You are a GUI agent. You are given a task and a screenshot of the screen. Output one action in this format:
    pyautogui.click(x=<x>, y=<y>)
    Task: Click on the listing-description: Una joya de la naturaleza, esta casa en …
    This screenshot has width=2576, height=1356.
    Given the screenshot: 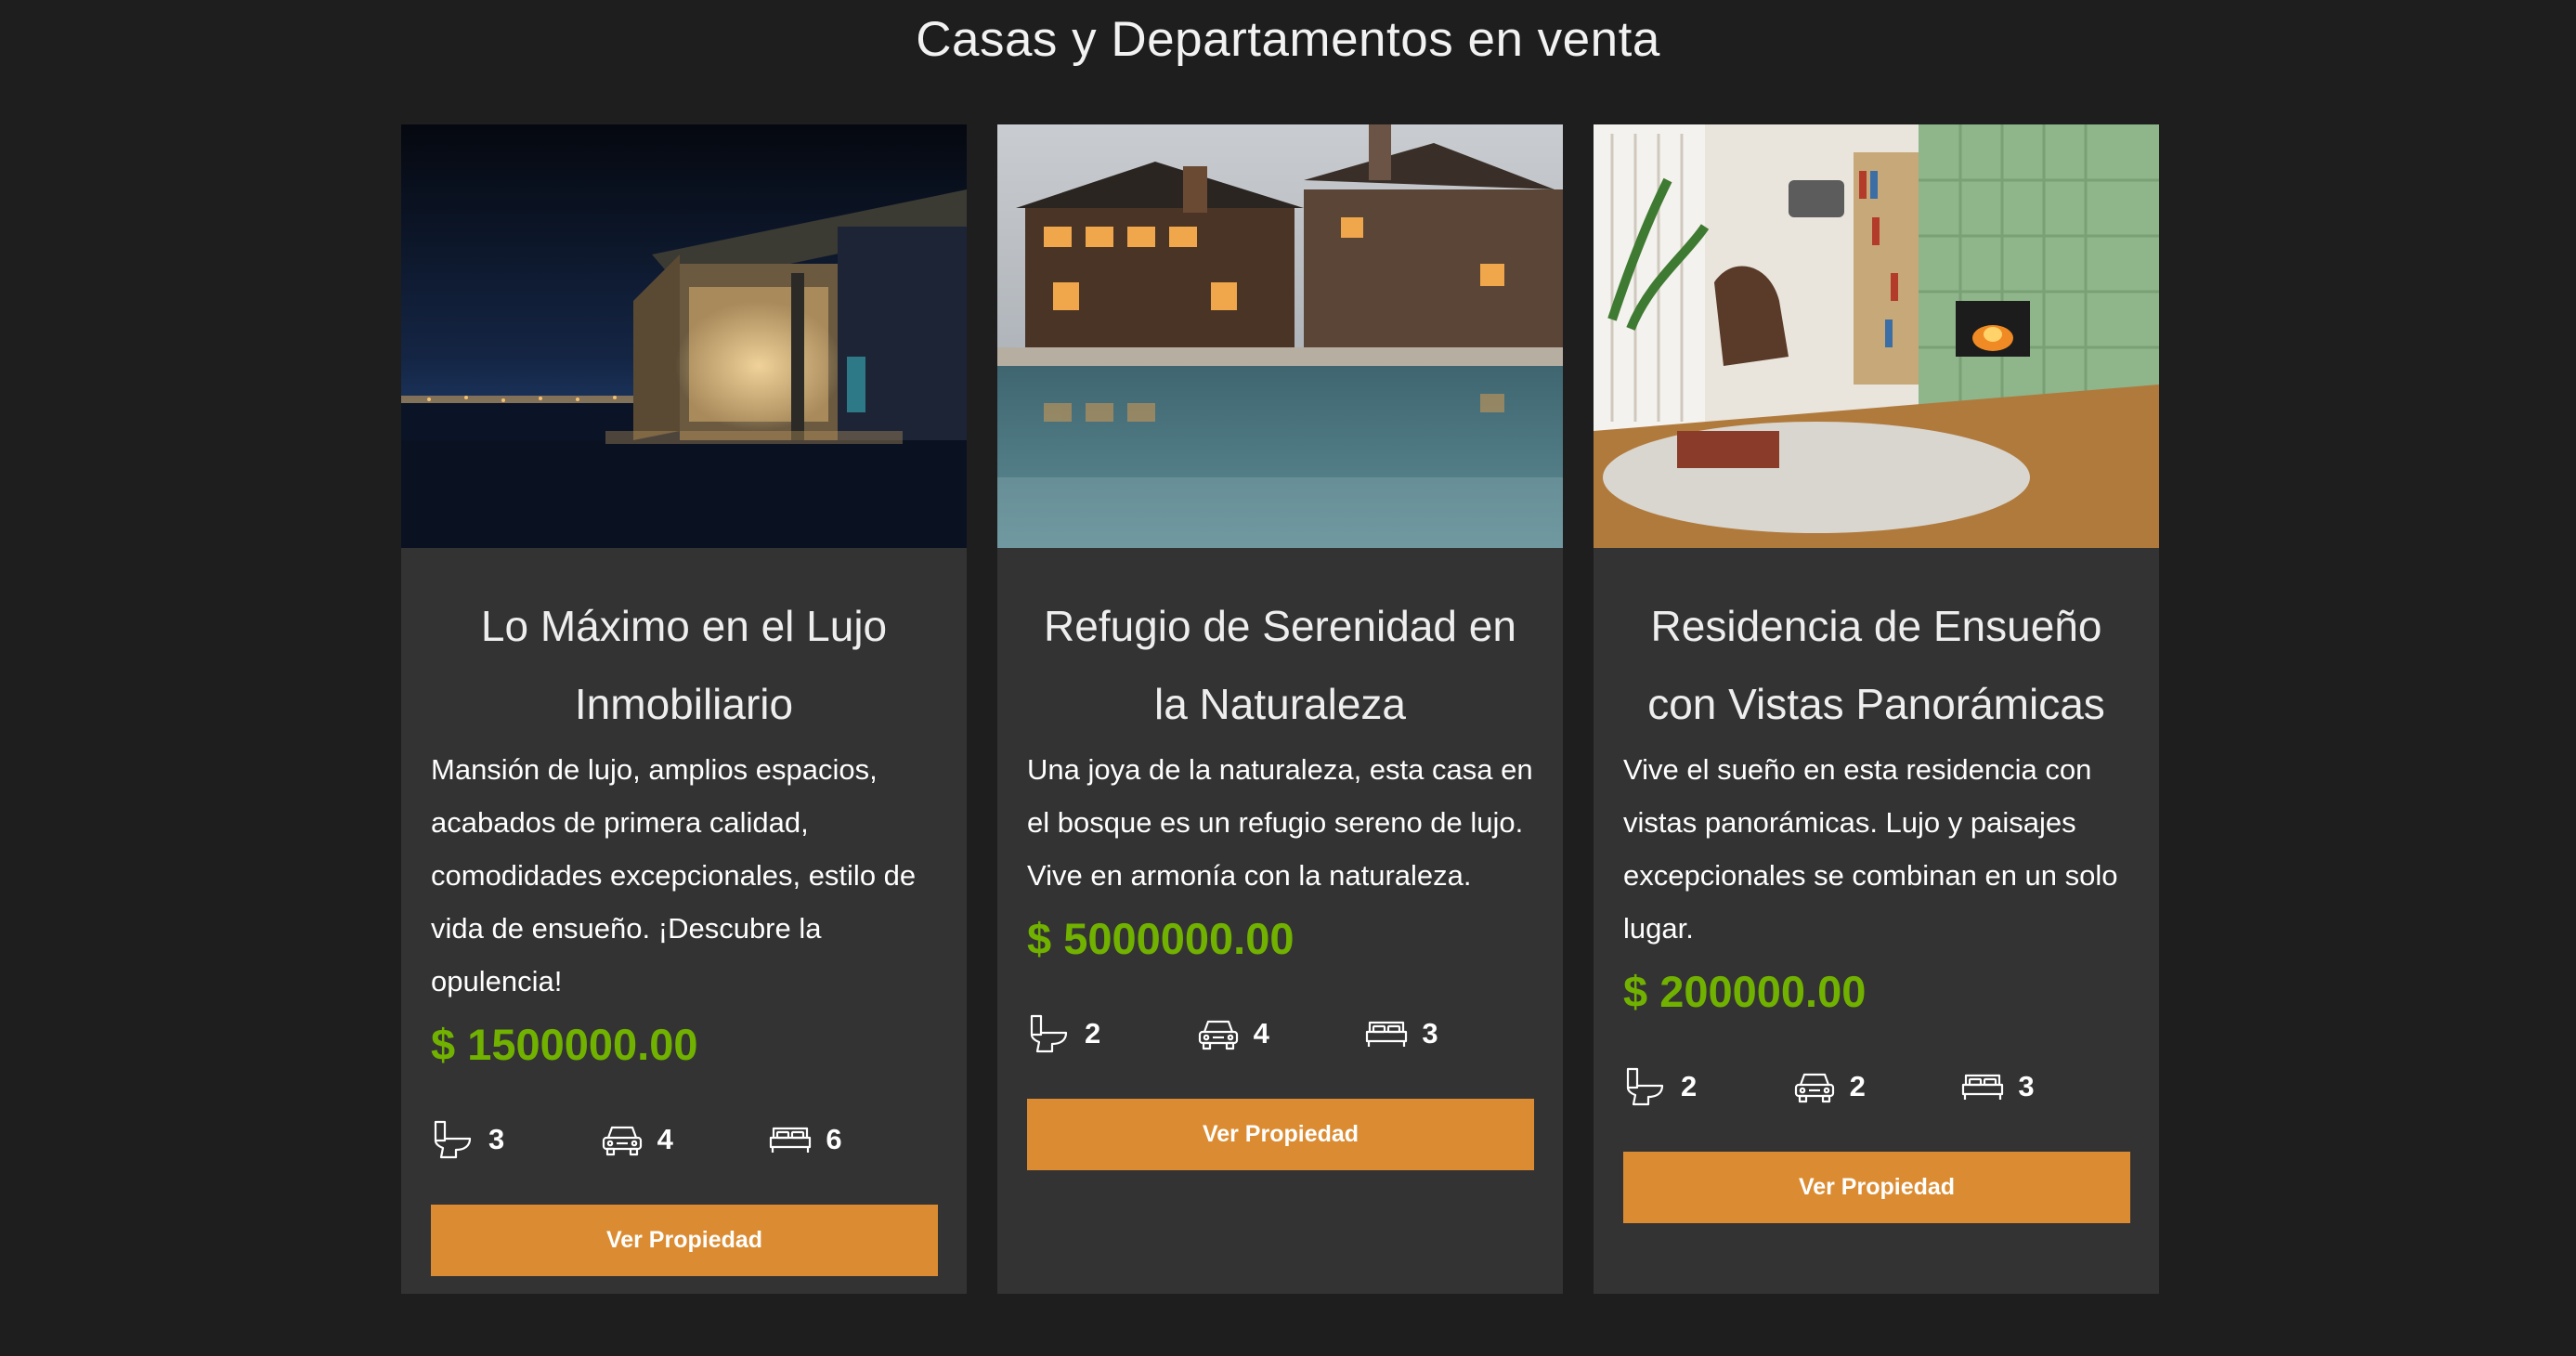 What is the action you would take?
    pyautogui.click(x=1280, y=822)
    